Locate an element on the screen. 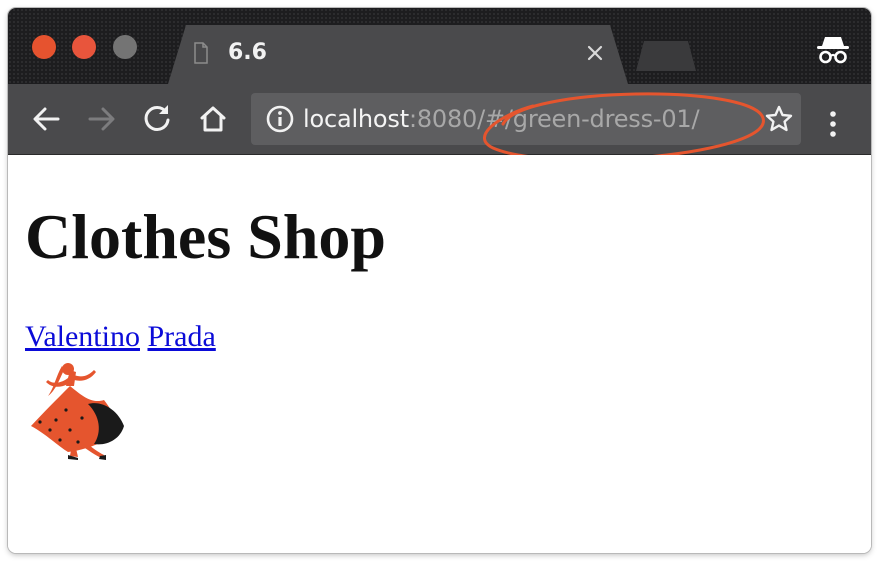 The image size is (879, 561). url-host: localhost is located at coordinates (356, 119).